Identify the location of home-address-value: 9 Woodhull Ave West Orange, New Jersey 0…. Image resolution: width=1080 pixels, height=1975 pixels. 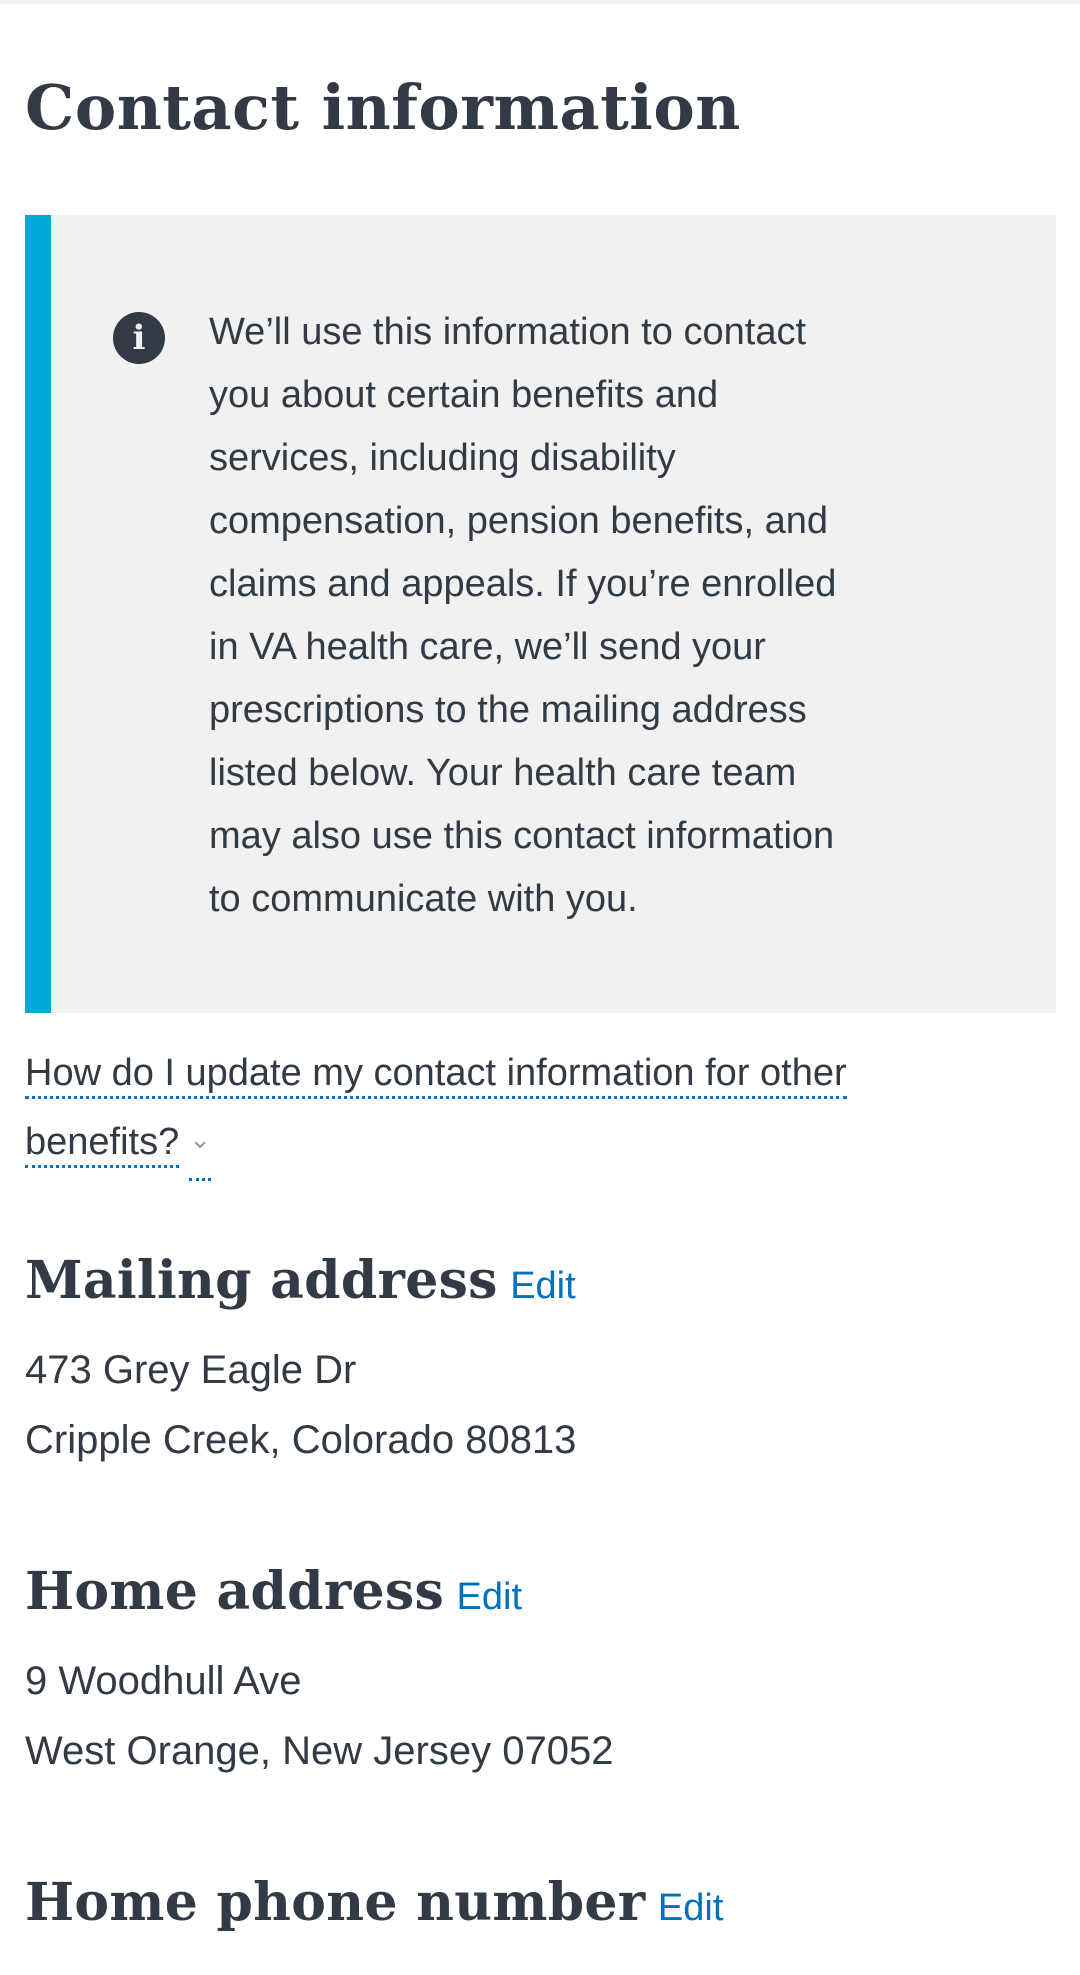
(540, 1716).